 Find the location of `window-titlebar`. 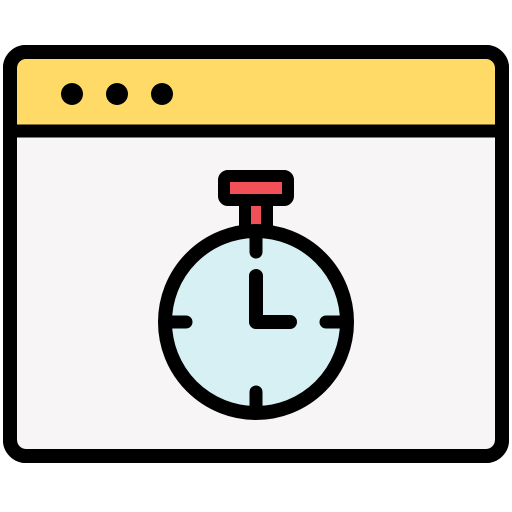

window-titlebar is located at coordinates (256, 93).